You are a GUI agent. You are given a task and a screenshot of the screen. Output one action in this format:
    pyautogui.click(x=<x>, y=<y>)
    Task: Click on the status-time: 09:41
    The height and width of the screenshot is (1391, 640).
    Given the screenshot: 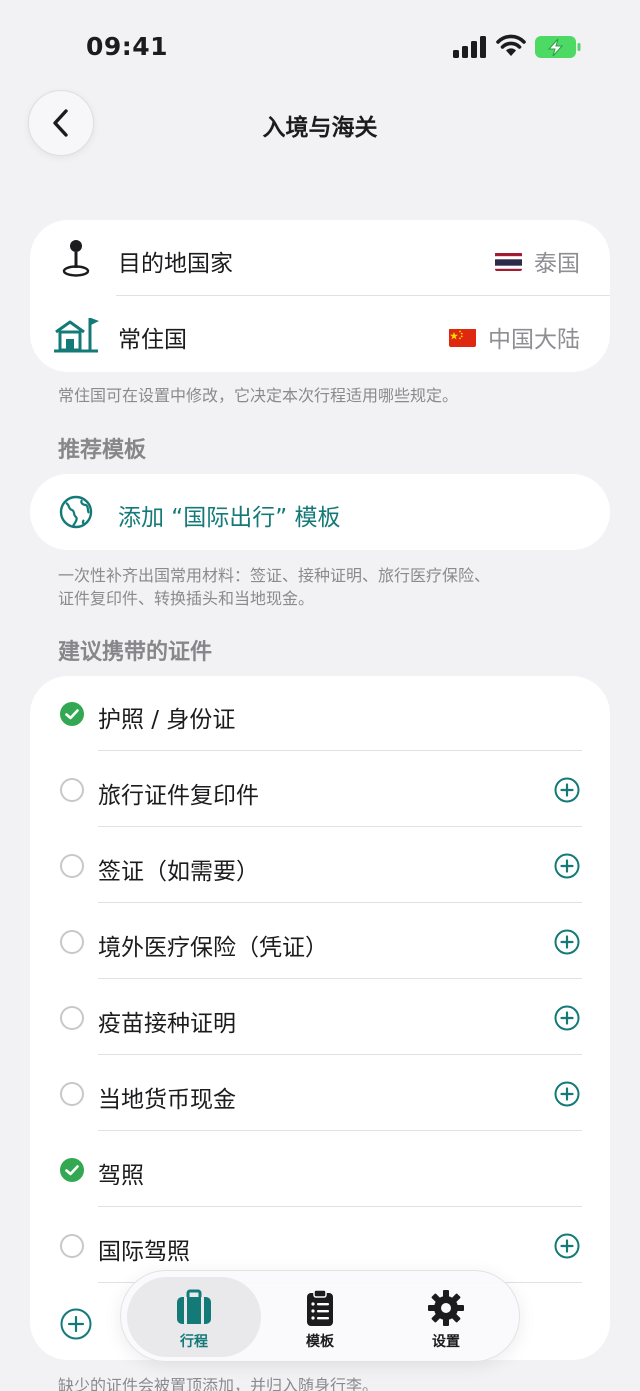 What is the action you would take?
    pyautogui.click(x=127, y=46)
    